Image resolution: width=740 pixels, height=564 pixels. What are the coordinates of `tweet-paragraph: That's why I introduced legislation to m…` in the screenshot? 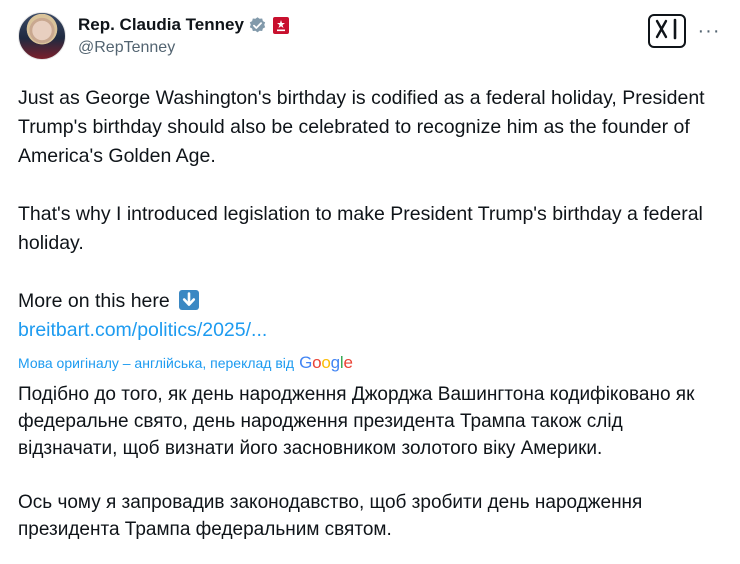 It's located at (360, 228).